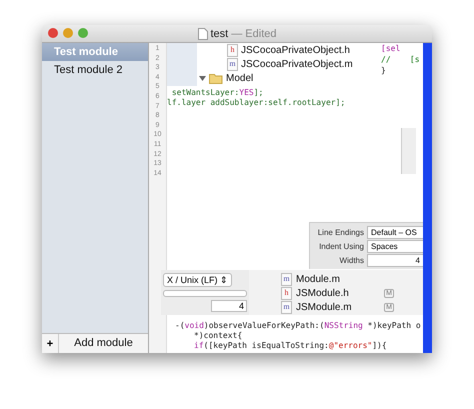 Image resolution: width=474 pixels, height=409 pixels. I want to click on minimize-button, so click(68, 33).